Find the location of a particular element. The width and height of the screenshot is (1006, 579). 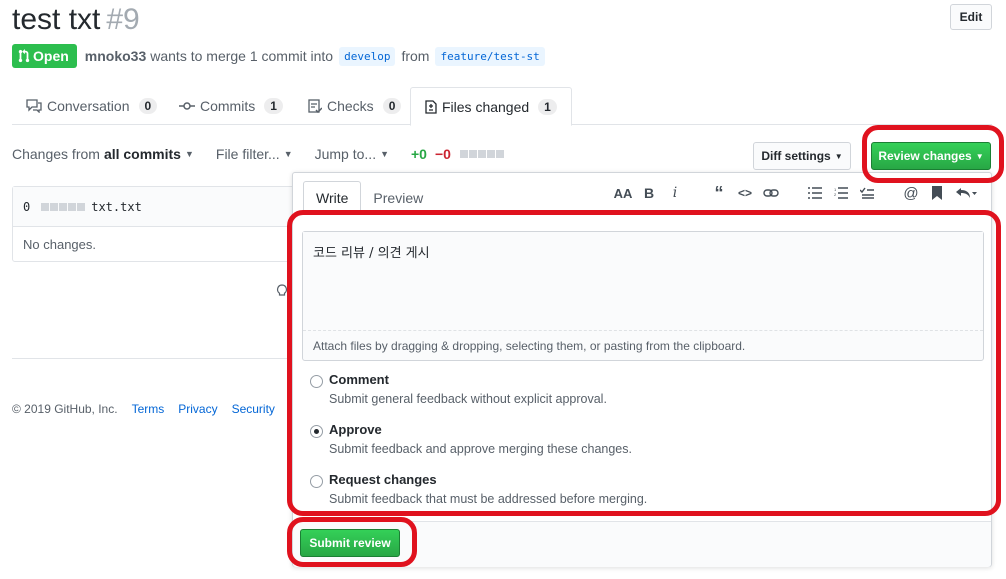

reply-icon is located at coordinates (966, 193).